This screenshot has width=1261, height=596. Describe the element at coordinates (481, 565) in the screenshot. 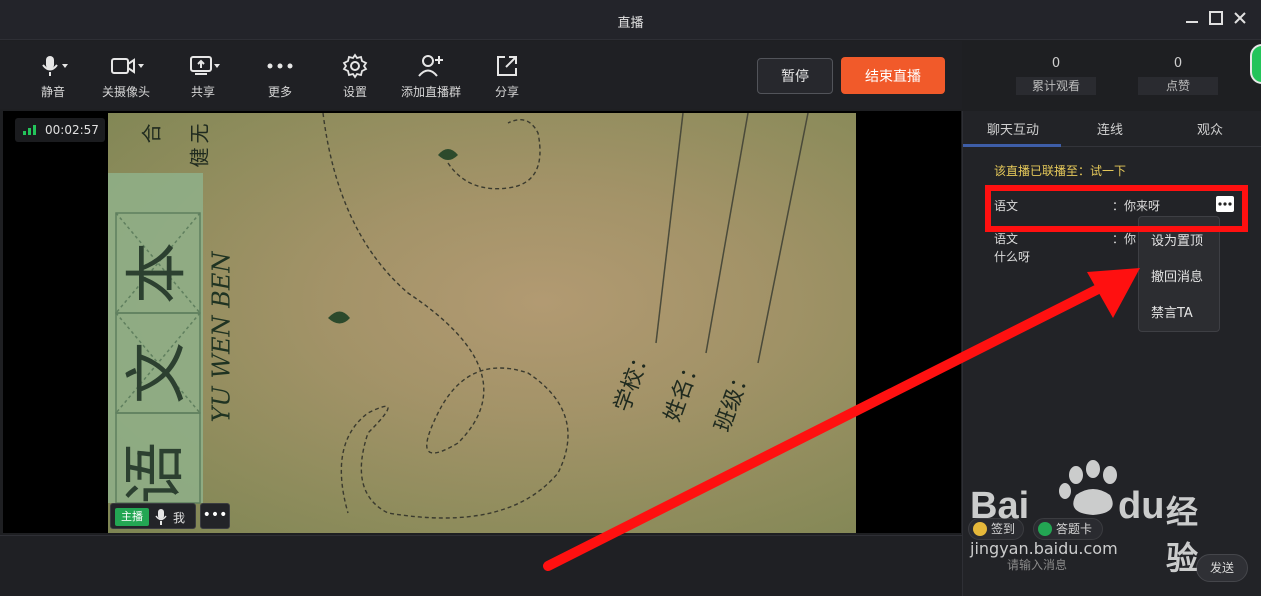

I see `bottom-bar` at that location.